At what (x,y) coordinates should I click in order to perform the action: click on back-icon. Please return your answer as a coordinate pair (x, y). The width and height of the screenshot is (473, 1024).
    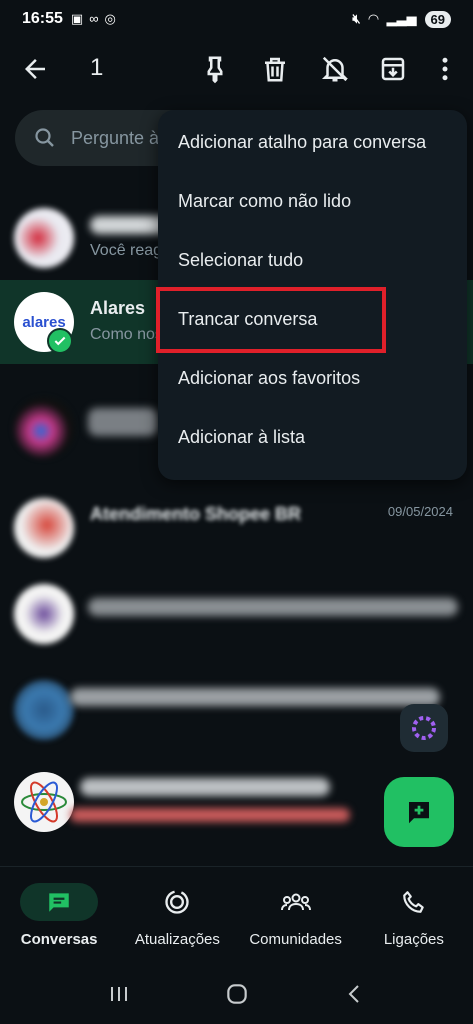
    Looking at the image, I should click on (355, 994).